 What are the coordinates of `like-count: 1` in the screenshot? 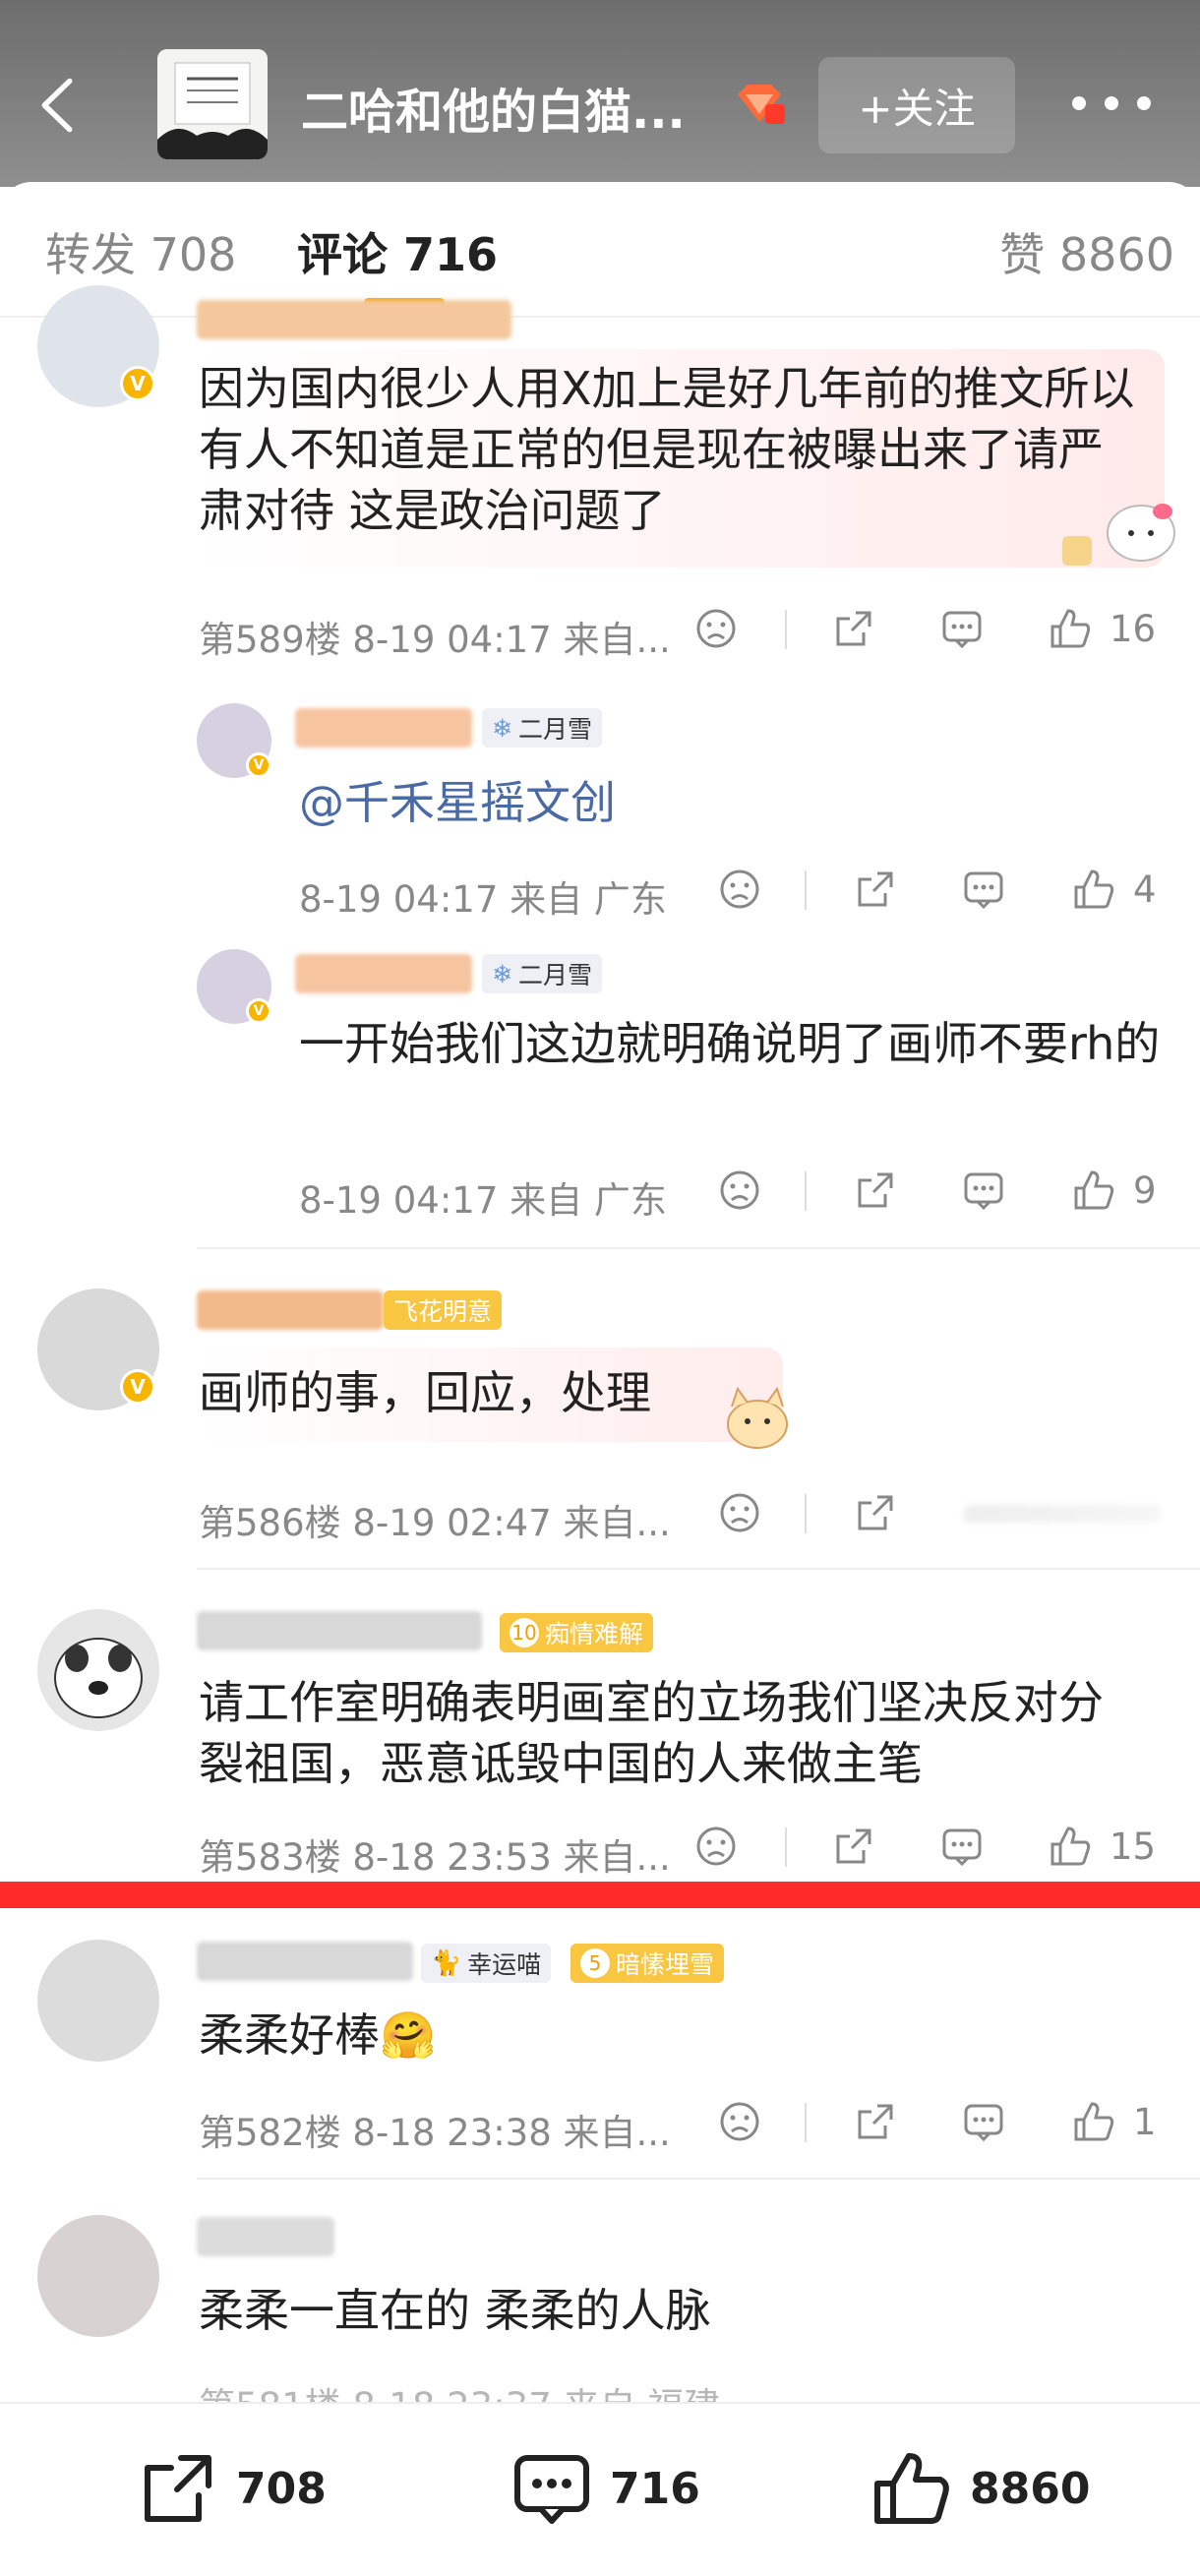 It's located at (1145, 2121).